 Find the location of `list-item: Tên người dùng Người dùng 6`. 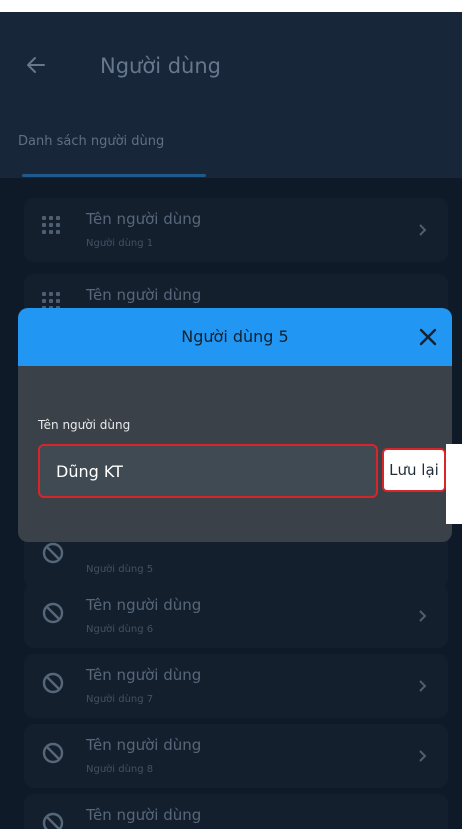

list-item: Tên người dùng Người dùng 6 is located at coordinates (236, 616).